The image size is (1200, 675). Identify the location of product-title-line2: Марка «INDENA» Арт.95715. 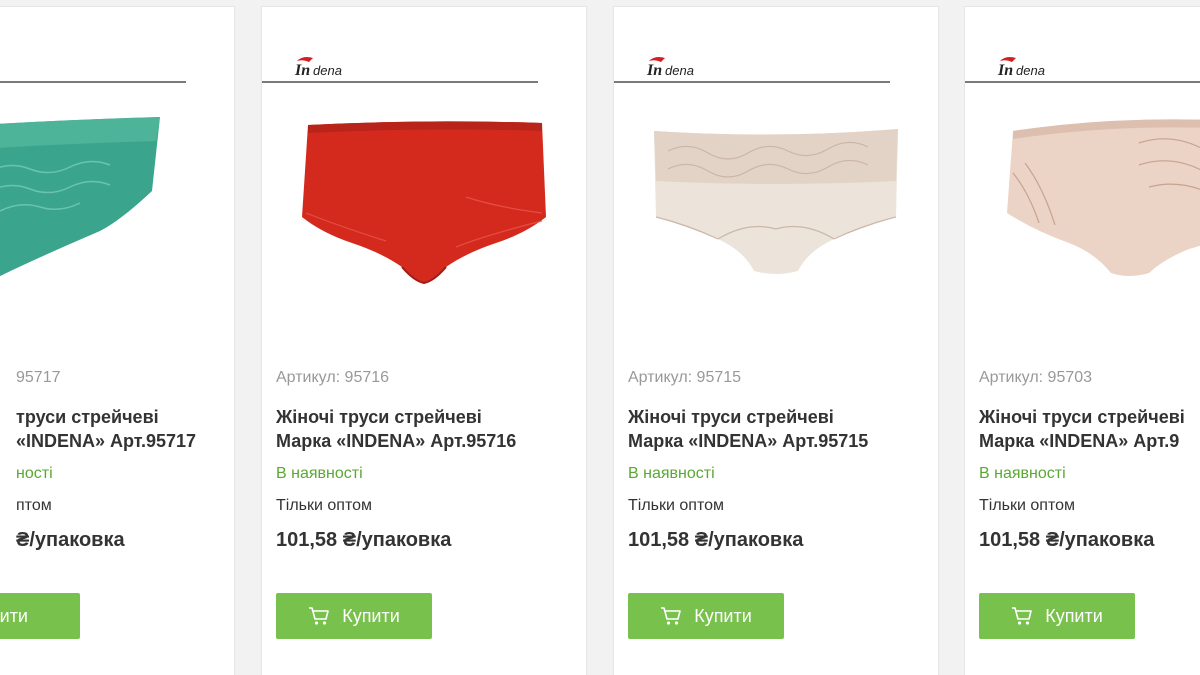
(778, 441).